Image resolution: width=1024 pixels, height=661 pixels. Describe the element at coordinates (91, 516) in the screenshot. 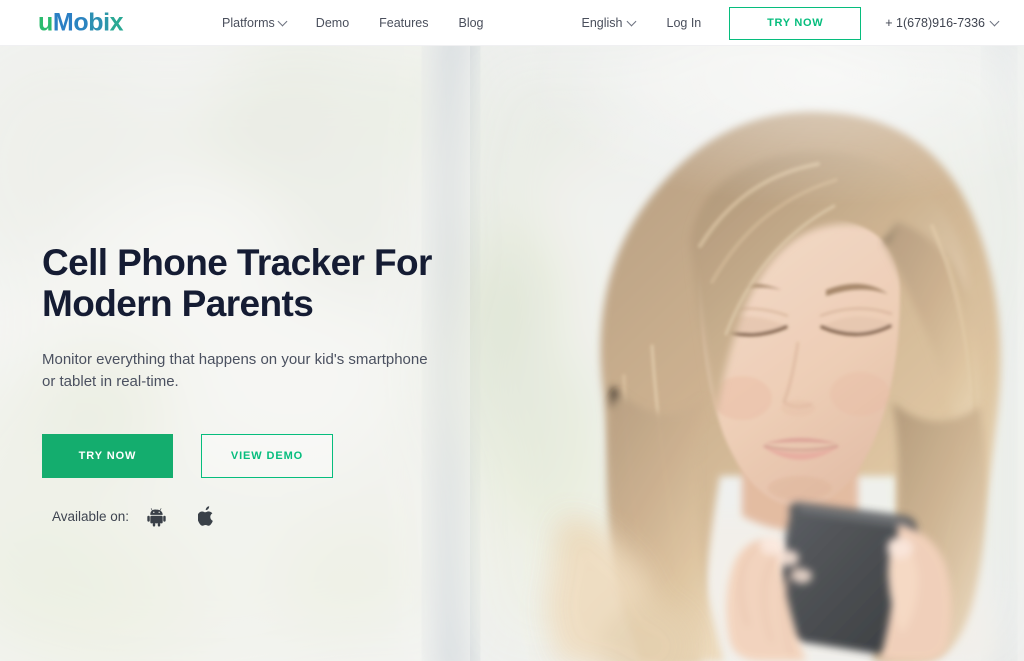

I see `available-on-label: Available on:` at that location.